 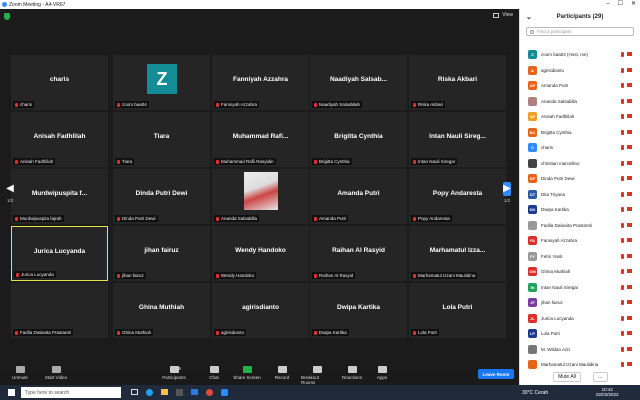 What do you see at coordinates (529, 17) in the screenshot?
I see `chevron-down-icon: ⌄` at bounding box center [529, 17].